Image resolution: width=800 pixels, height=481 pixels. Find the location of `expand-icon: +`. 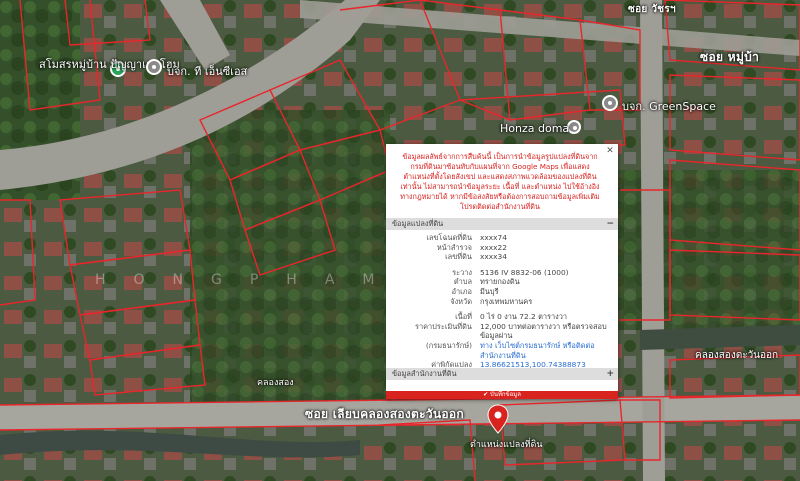

expand-icon: + is located at coordinates (610, 374).